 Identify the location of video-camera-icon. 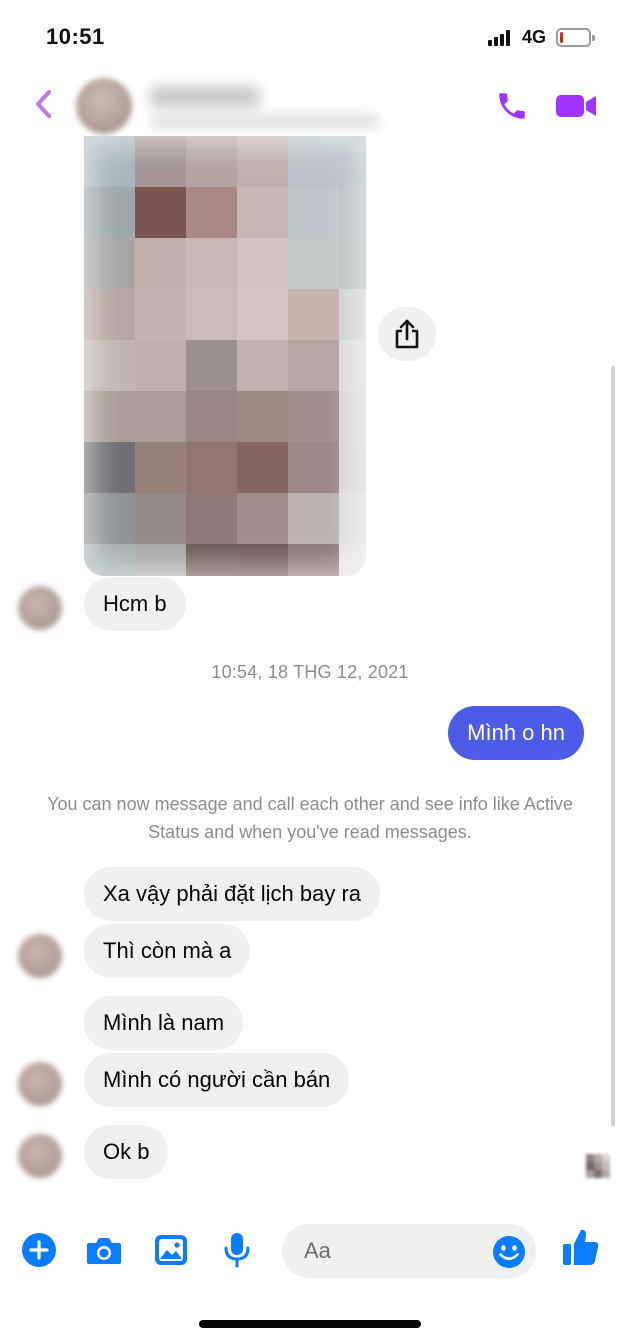
(576, 106).